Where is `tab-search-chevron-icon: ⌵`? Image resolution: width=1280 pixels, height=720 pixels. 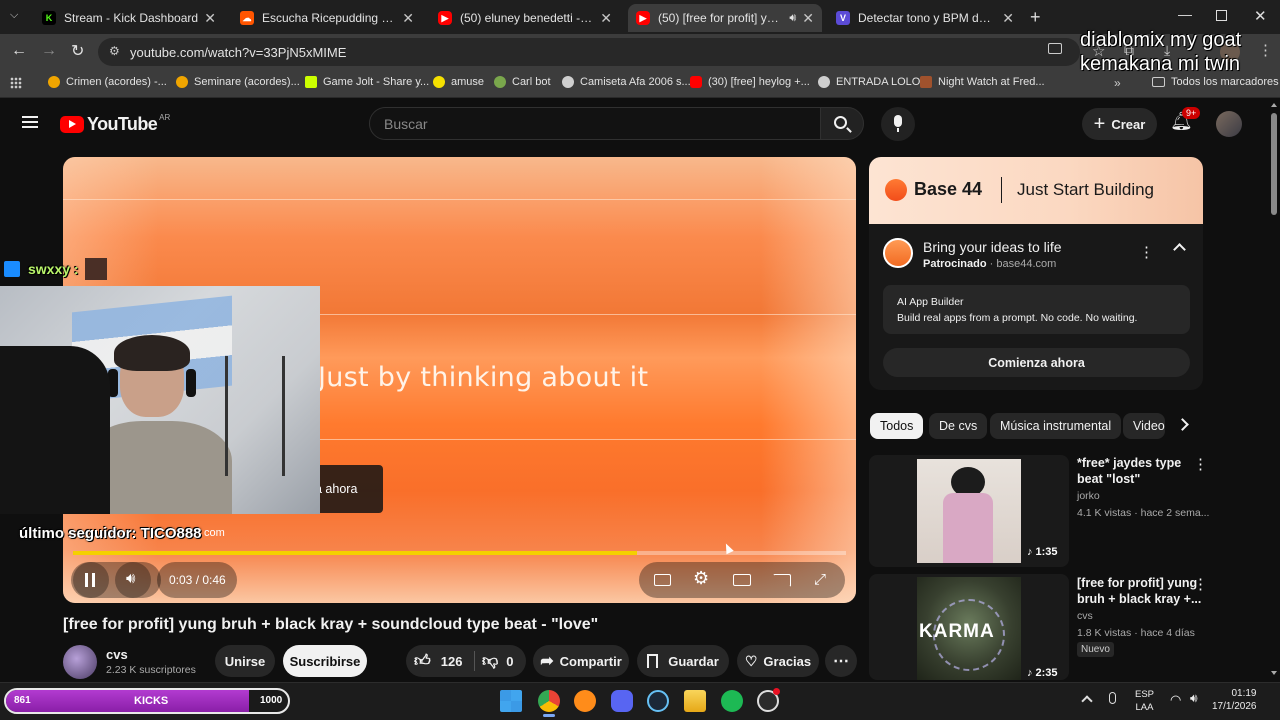 tab-search-chevron-icon: ⌵ is located at coordinates (14, 15).